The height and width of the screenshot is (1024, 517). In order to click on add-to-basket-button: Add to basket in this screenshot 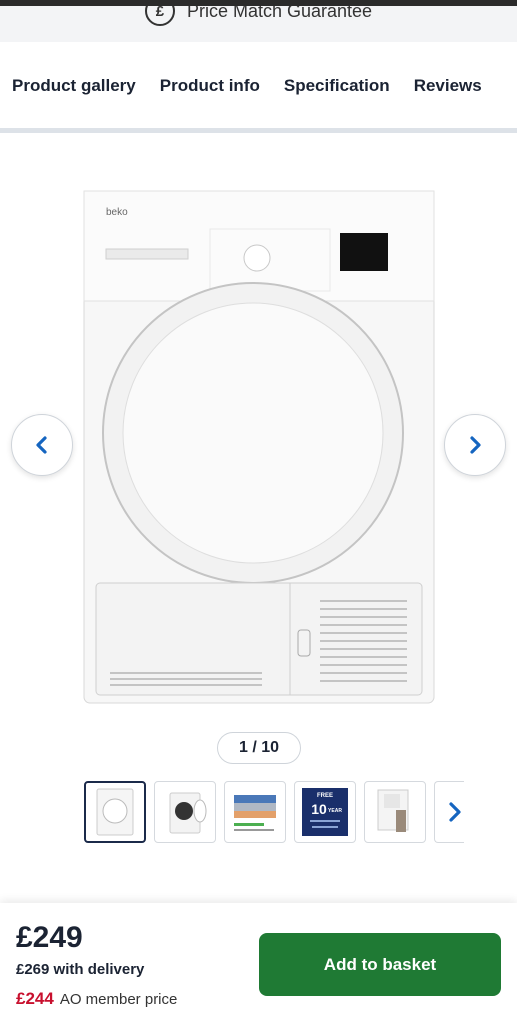, I will do `click(380, 964)`.